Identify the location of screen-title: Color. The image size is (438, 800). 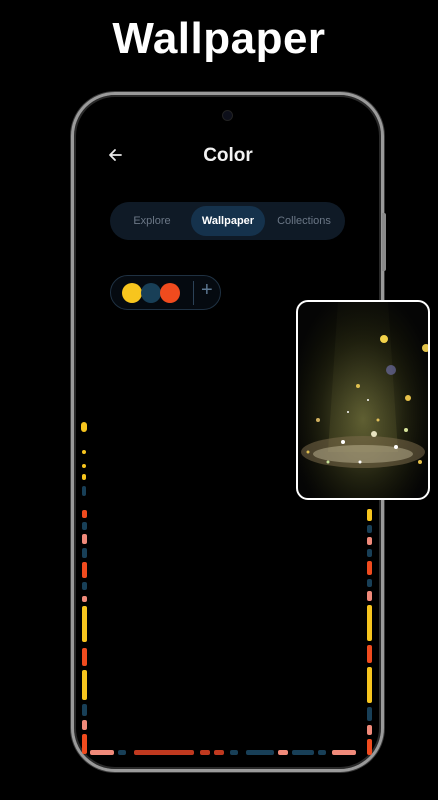
(228, 155).